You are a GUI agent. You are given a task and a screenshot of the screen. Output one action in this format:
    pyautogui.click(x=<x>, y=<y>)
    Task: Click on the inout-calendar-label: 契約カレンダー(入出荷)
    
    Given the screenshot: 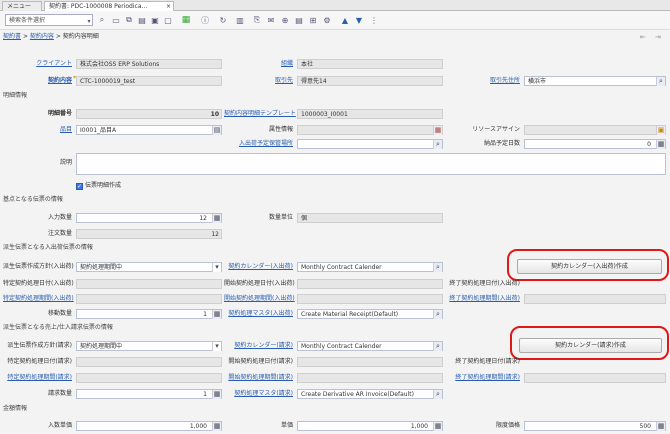 What is the action you would take?
    pyautogui.click(x=258, y=267)
    